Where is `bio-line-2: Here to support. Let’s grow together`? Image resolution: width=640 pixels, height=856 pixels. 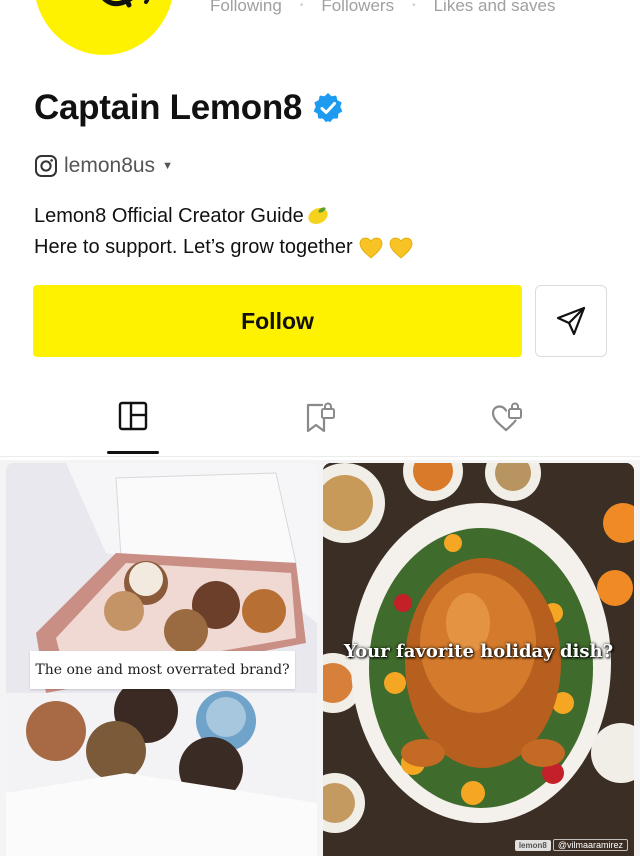 bio-line-2: Here to support. Let’s grow together is located at coordinates (193, 247).